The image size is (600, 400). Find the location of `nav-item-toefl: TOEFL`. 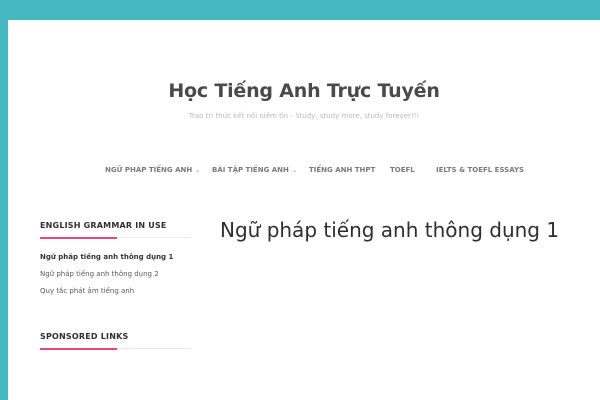

nav-item-toefl: TOEFL is located at coordinates (402, 170).